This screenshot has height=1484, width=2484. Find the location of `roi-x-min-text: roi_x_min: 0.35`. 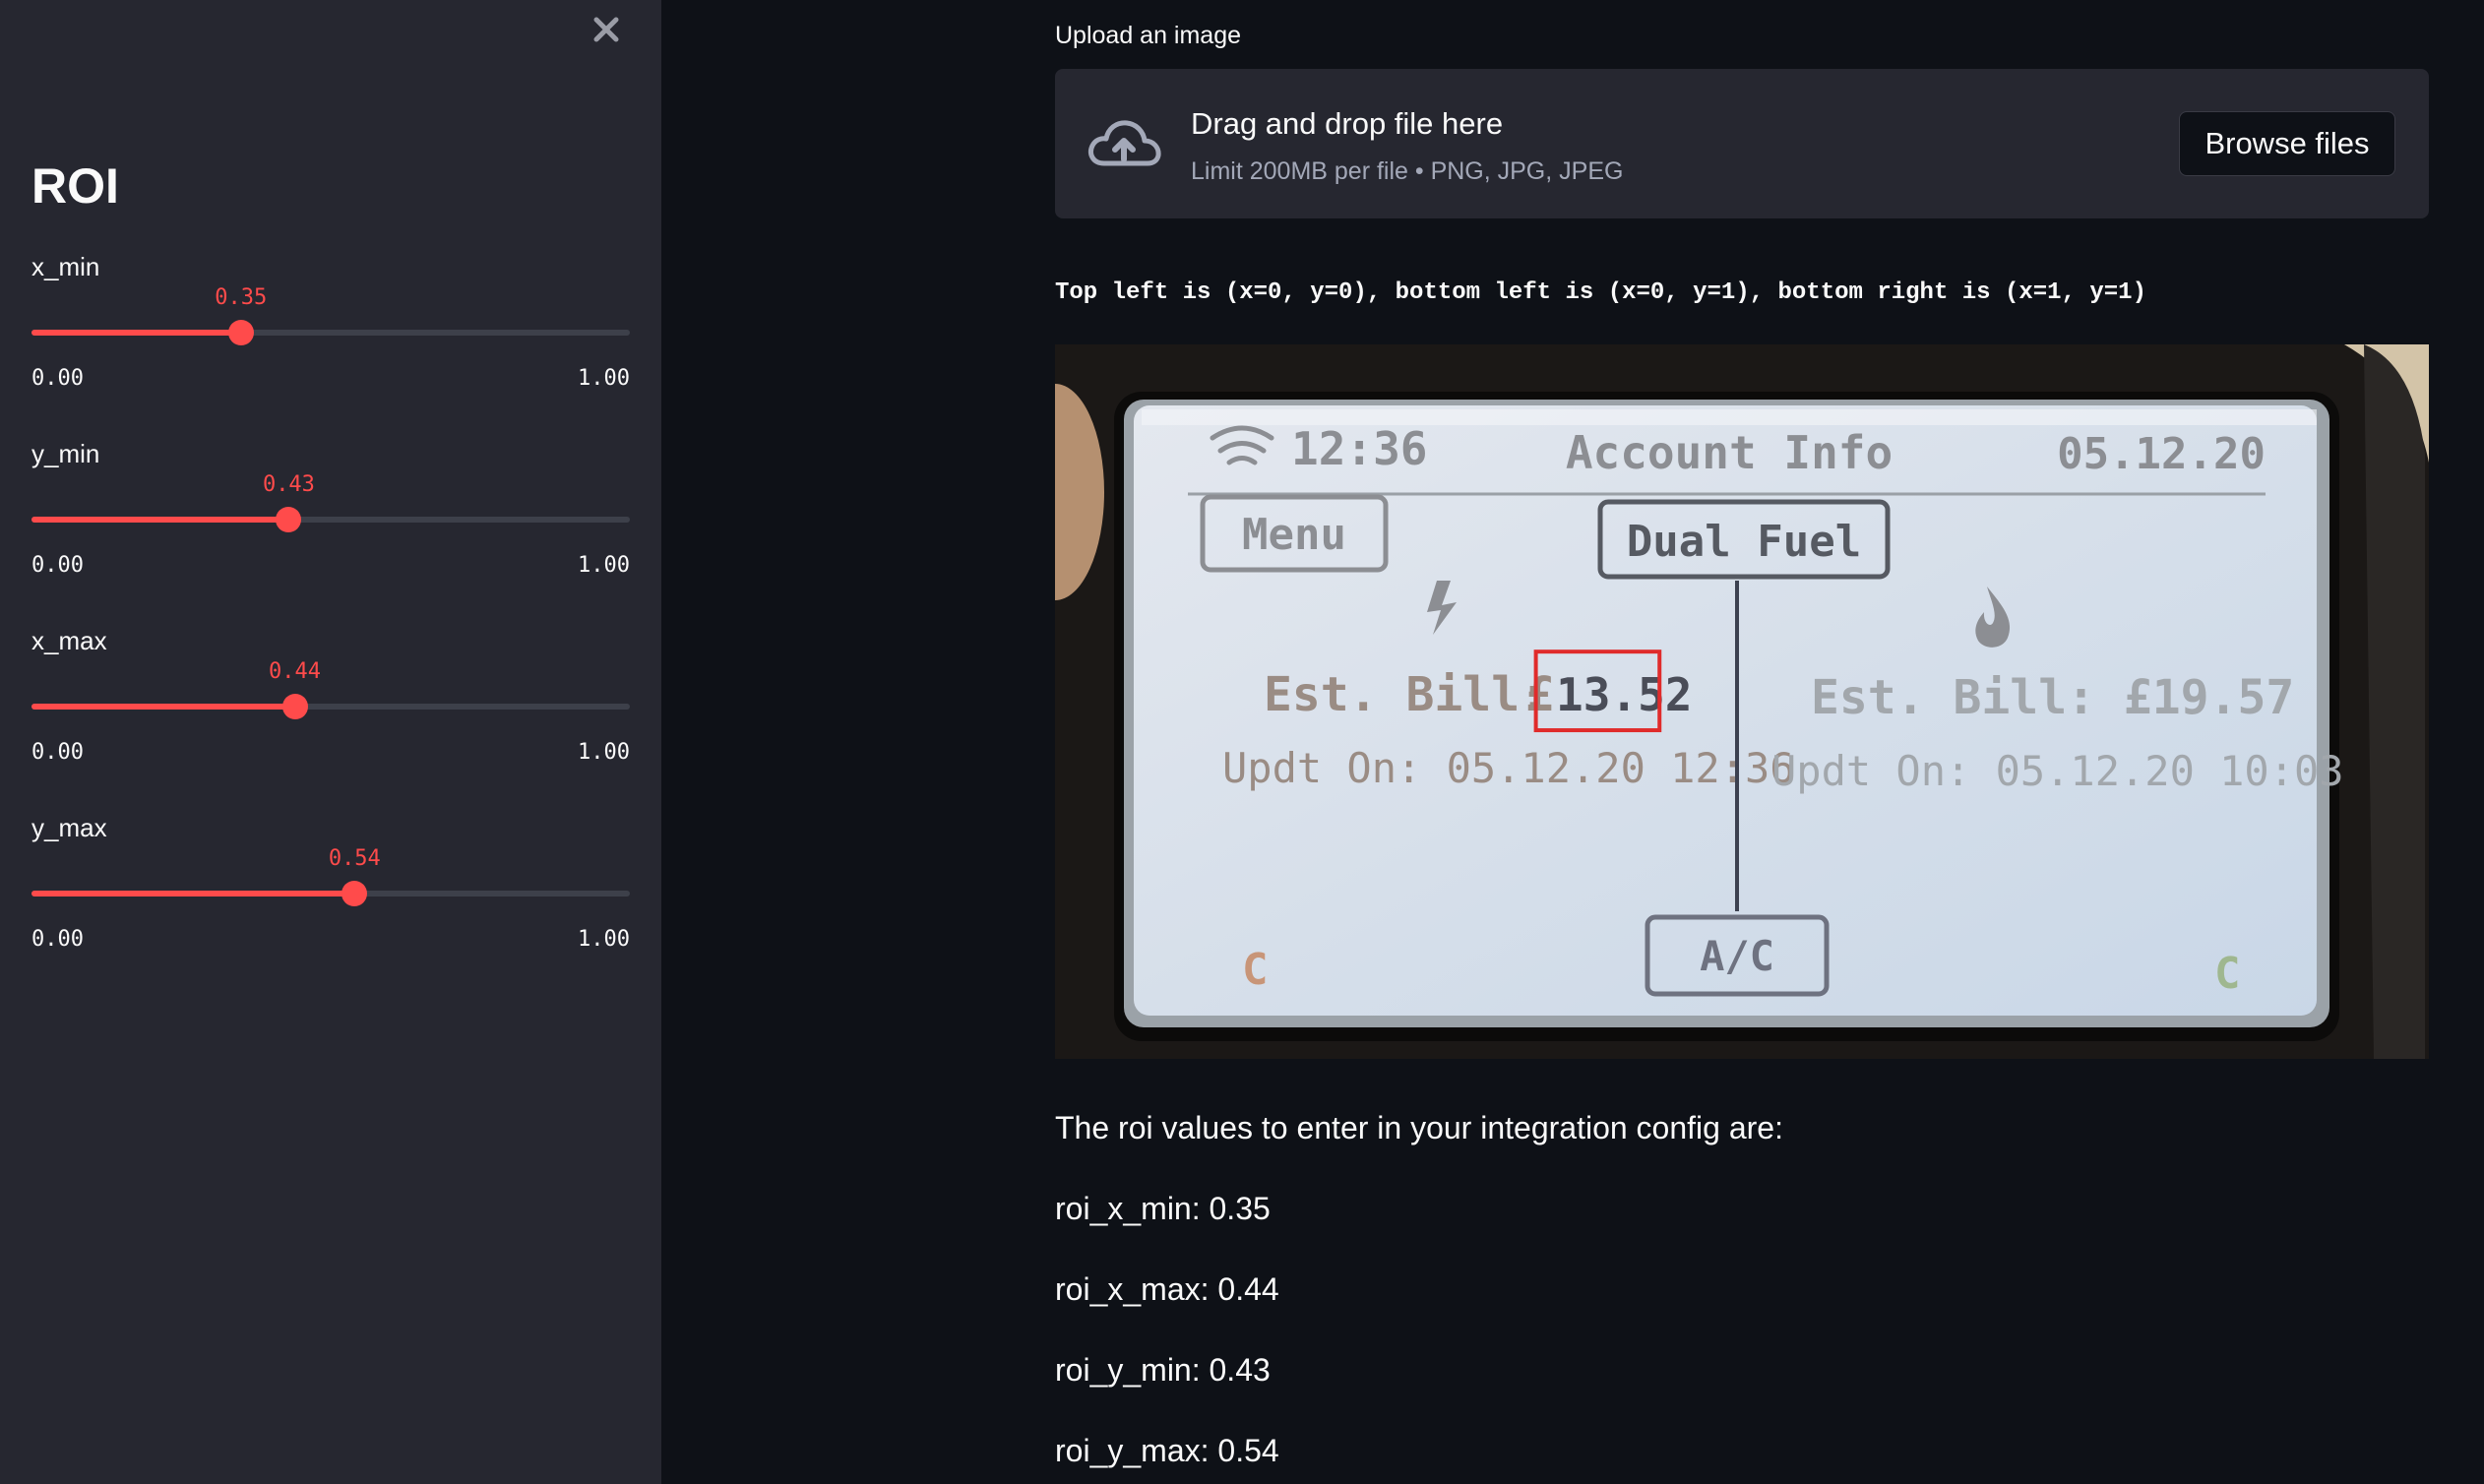

roi-x-min-text: roi_x_min: 0.35 is located at coordinates (1163, 1209).